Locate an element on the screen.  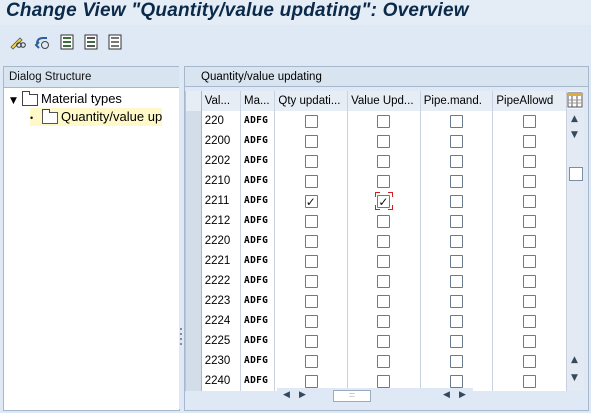
pipe-allowed-cell is located at coordinates (530, 201).